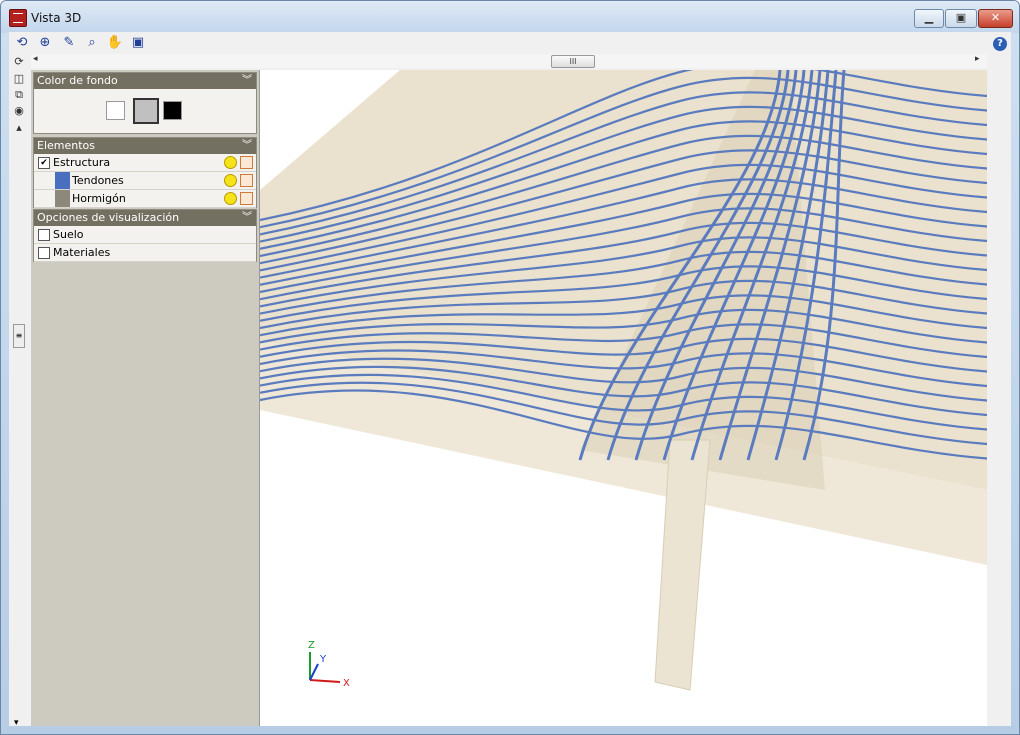  What do you see at coordinates (145, 146) in the screenshot?
I see `elements-section-header: Elementos ︾` at bounding box center [145, 146].